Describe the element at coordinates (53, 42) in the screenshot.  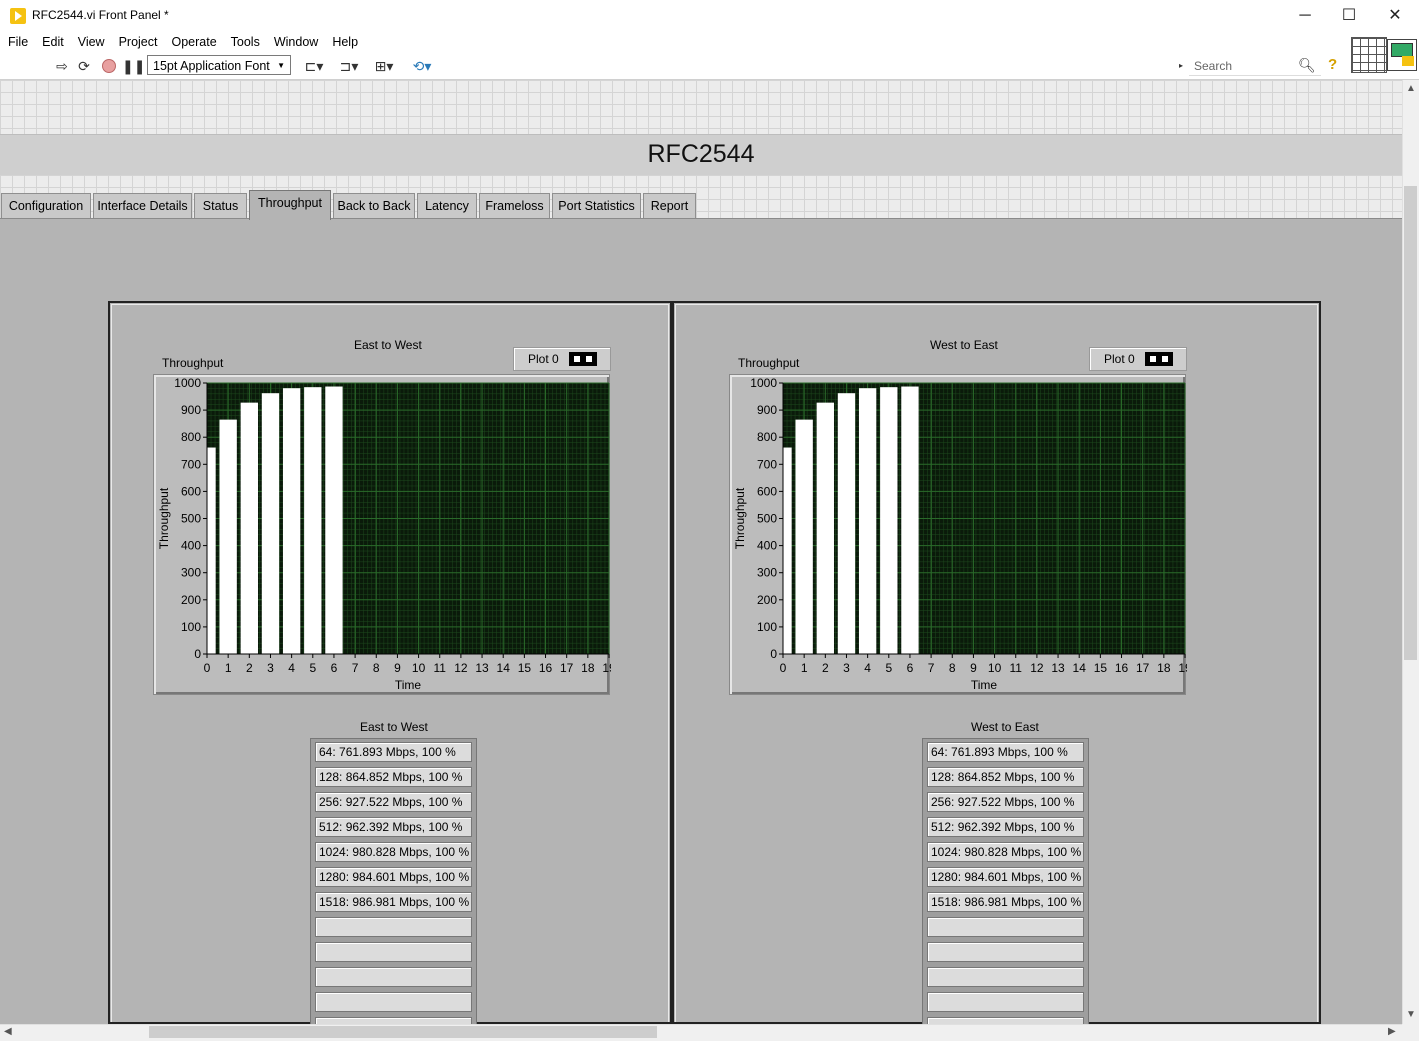
I see `menu-edit: Edit` at that location.